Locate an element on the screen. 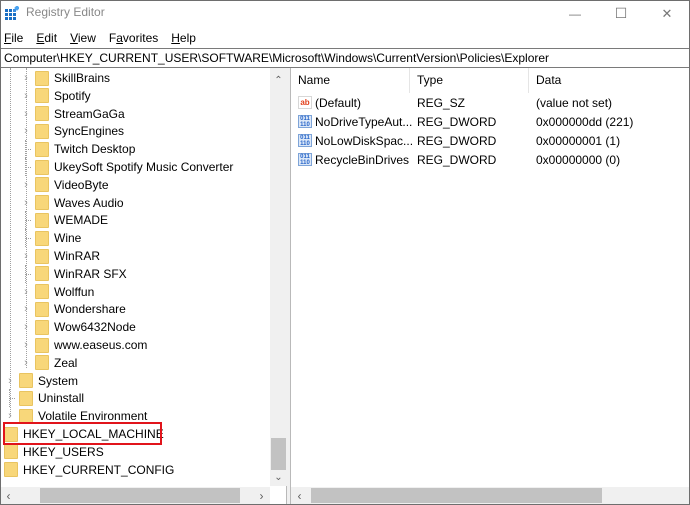 Image resolution: width=690 pixels, height=505 pixels. tree-item-label: SyncEngines is located at coordinates (89, 131).